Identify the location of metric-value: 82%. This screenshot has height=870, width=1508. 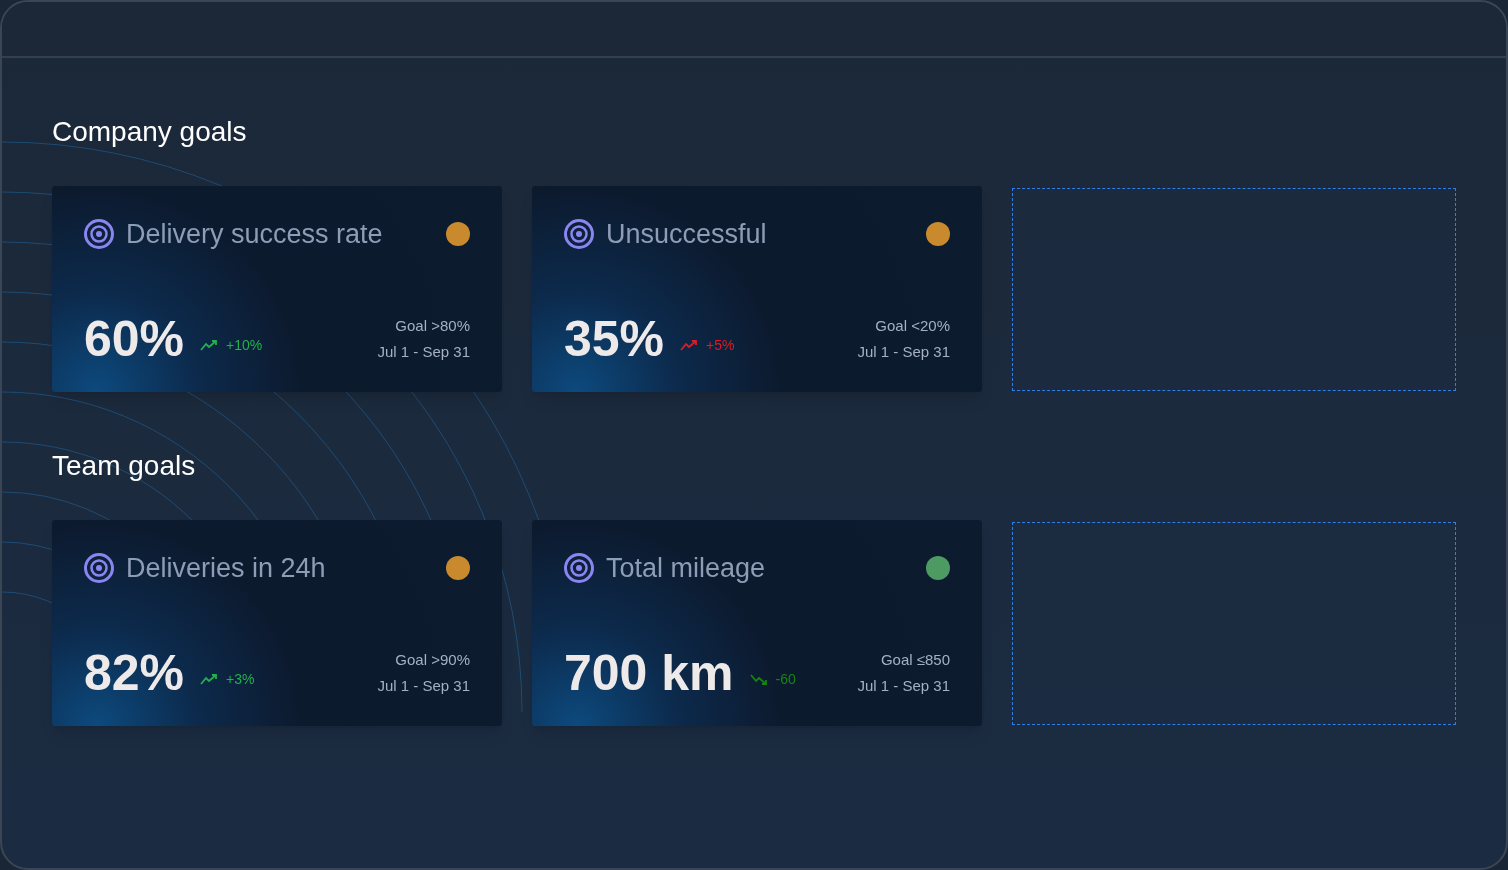
(134, 673).